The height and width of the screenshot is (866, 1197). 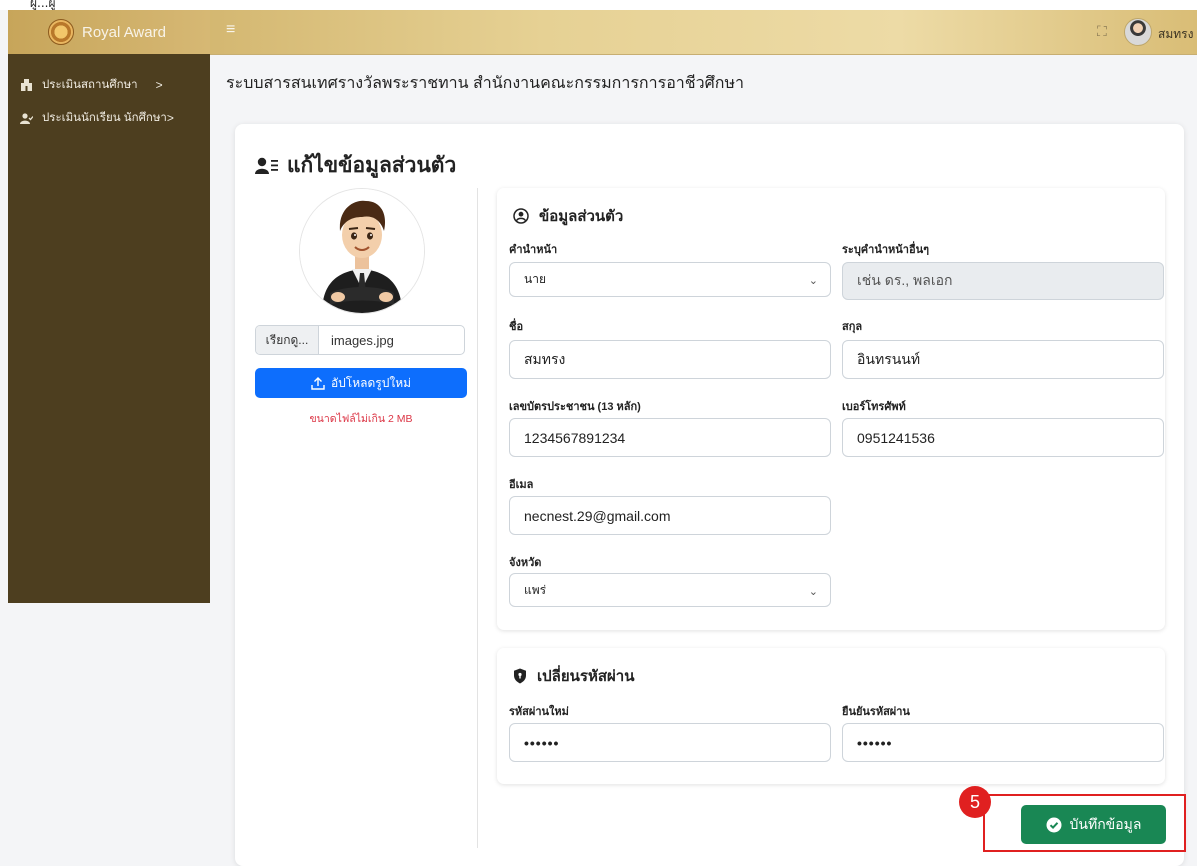 I want to click on user-edit-icon, so click(x=266, y=165).